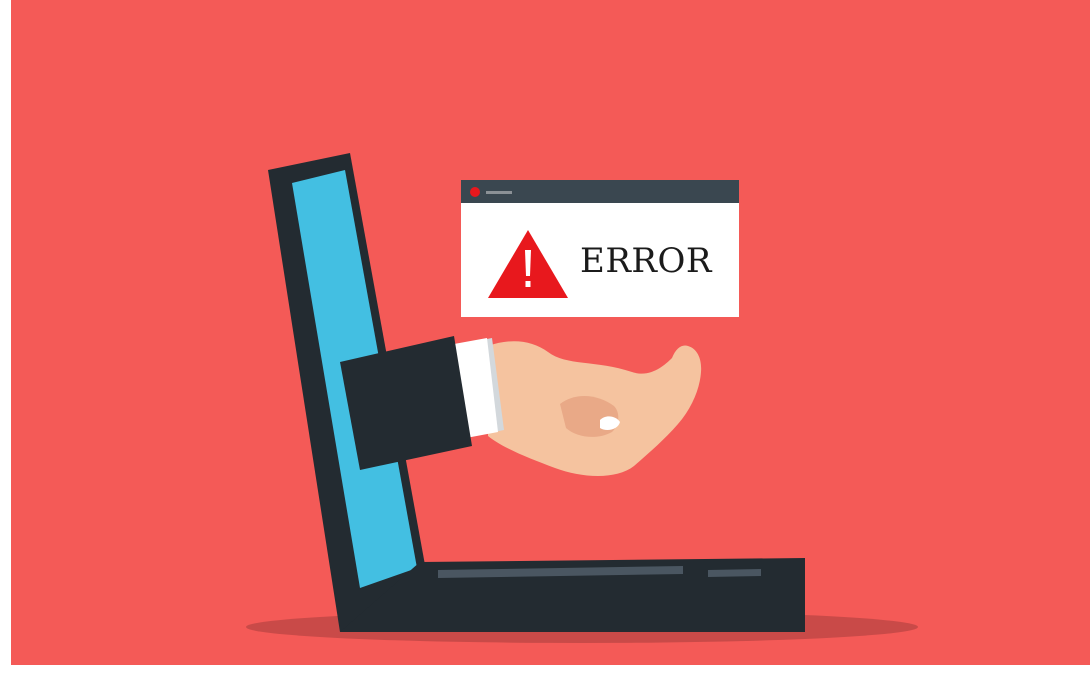 The height and width of the screenshot is (678, 1090). I want to click on close-dot-icon, so click(475, 192).